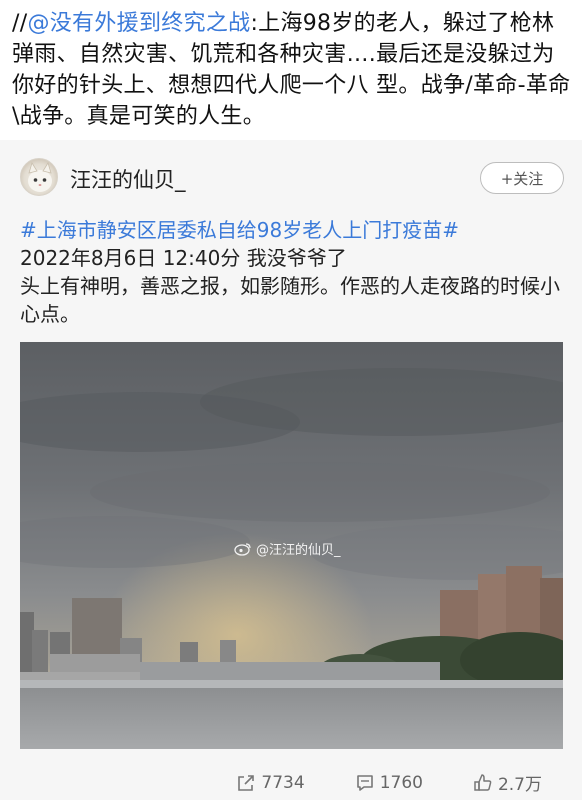 This screenshot has width=582, height=800. I want to click on repost-action: 7734, so click(270, 782).